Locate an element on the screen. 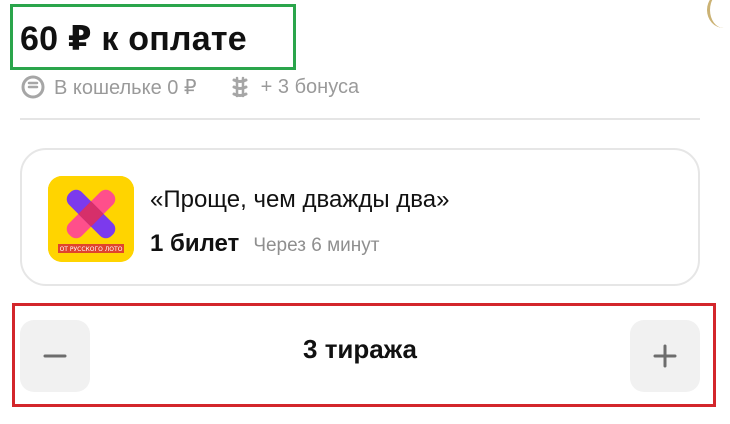 The height and width of the screenshot is (424, 730). balance-row: В кошельке 0 ₽ + 3 бонуса is located at coordinates (189, 87).